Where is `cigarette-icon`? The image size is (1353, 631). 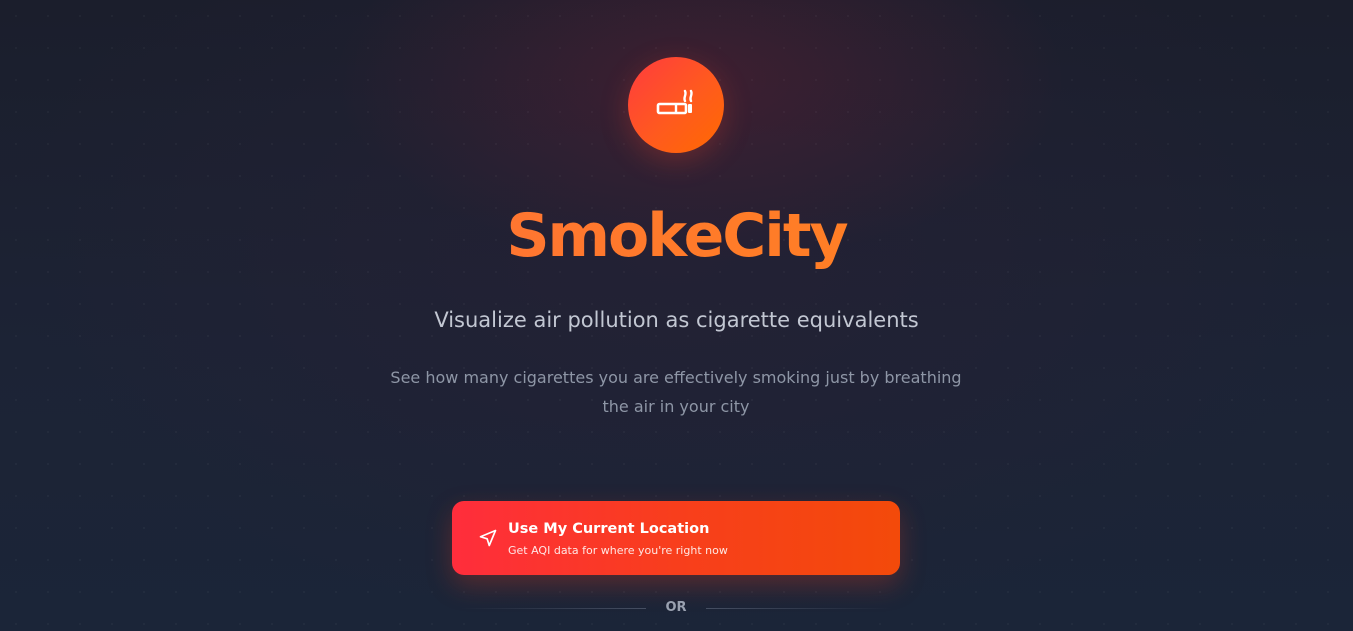 cigarette-icon is located at coordinates (674, 102).